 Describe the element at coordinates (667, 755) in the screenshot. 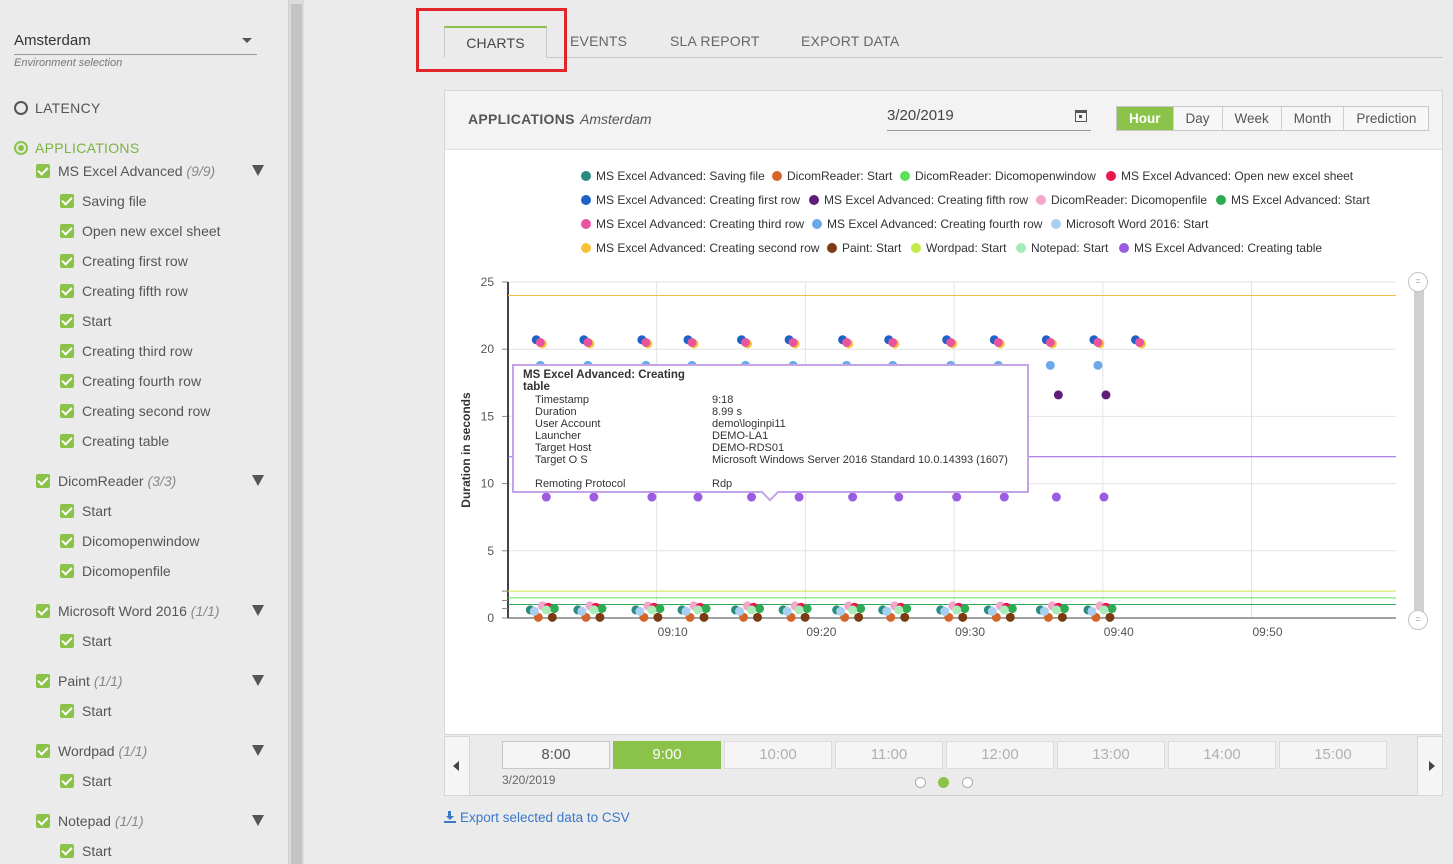

I see `hour-button-9-00: 9:00` at that location.